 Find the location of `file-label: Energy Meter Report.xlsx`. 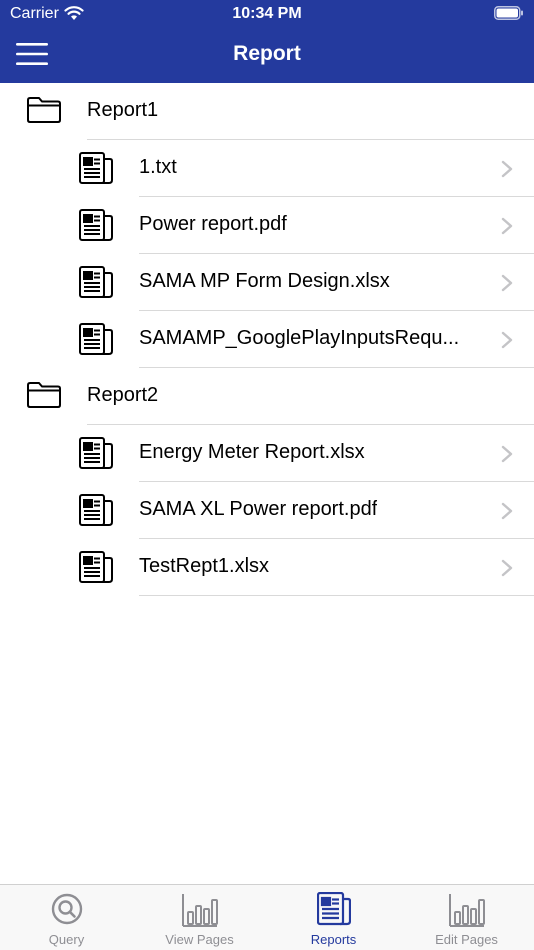

file-label: Energy Meter Report.xlsx is located at coordinates (252, 452).